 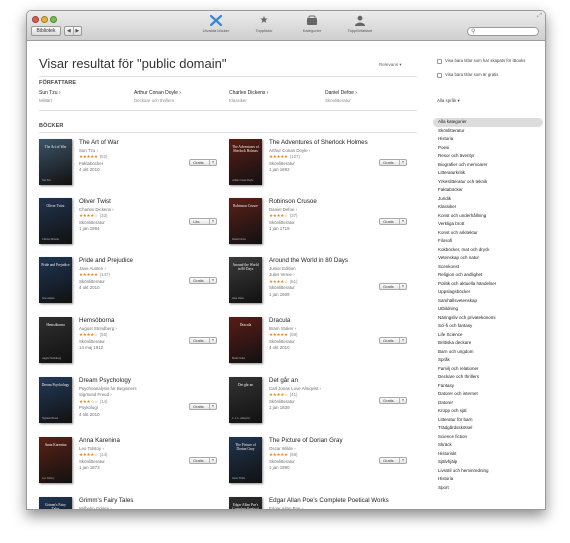 What do you see at coordinates (203, 221) in the screenshot?
I see `get-book-button: Läs ▾` at bounding box center [203, 221].